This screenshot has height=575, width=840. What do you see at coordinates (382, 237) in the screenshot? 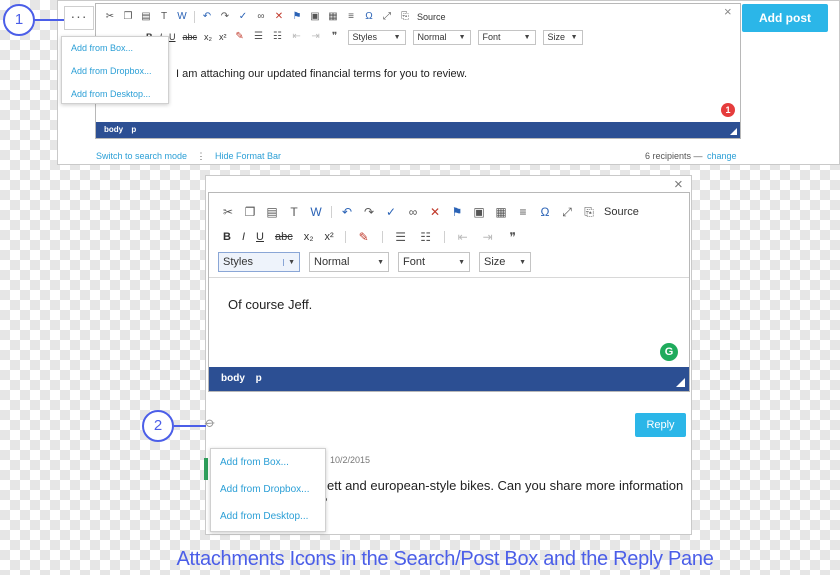
I see `toolbar-separator` at bounding box center [382, 237].